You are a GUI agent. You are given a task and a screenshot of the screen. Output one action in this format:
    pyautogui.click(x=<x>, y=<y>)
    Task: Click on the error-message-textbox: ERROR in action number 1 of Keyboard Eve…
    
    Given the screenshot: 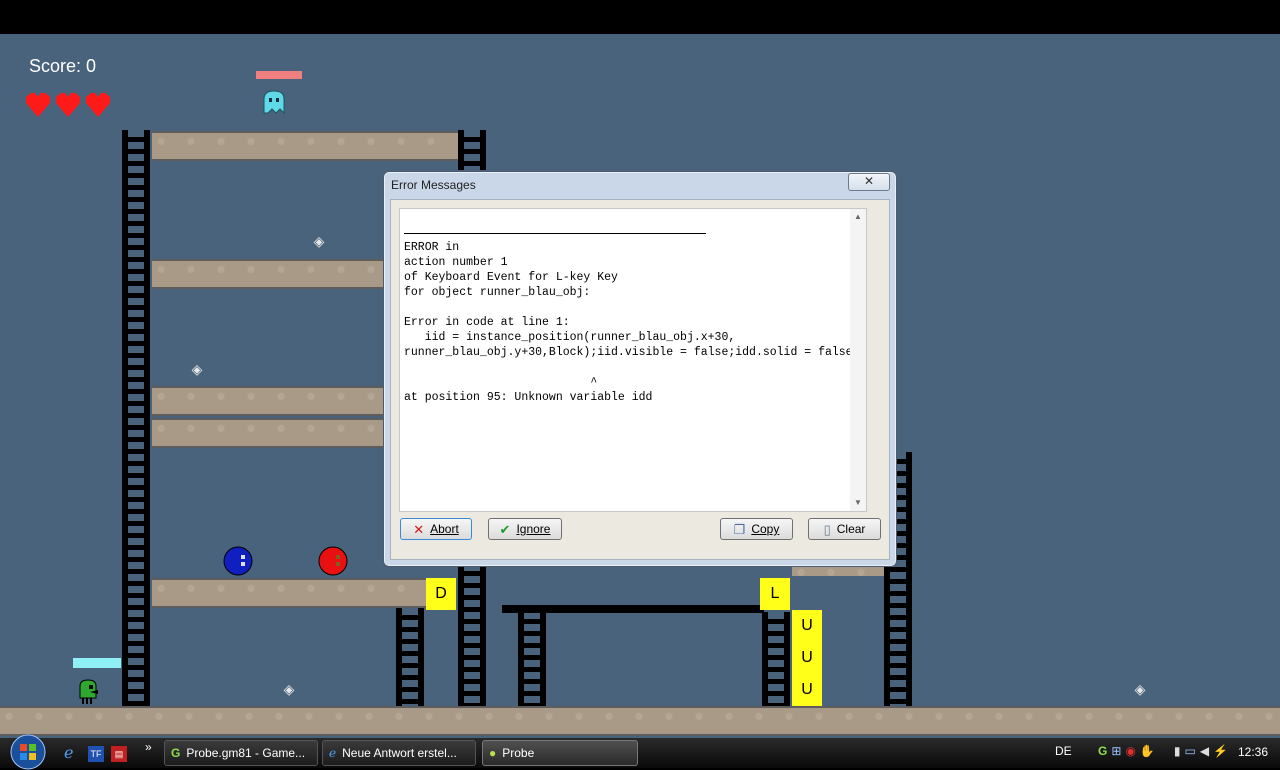 What is the action you would take?
    pyautogui.click(x=633, y=360)
    